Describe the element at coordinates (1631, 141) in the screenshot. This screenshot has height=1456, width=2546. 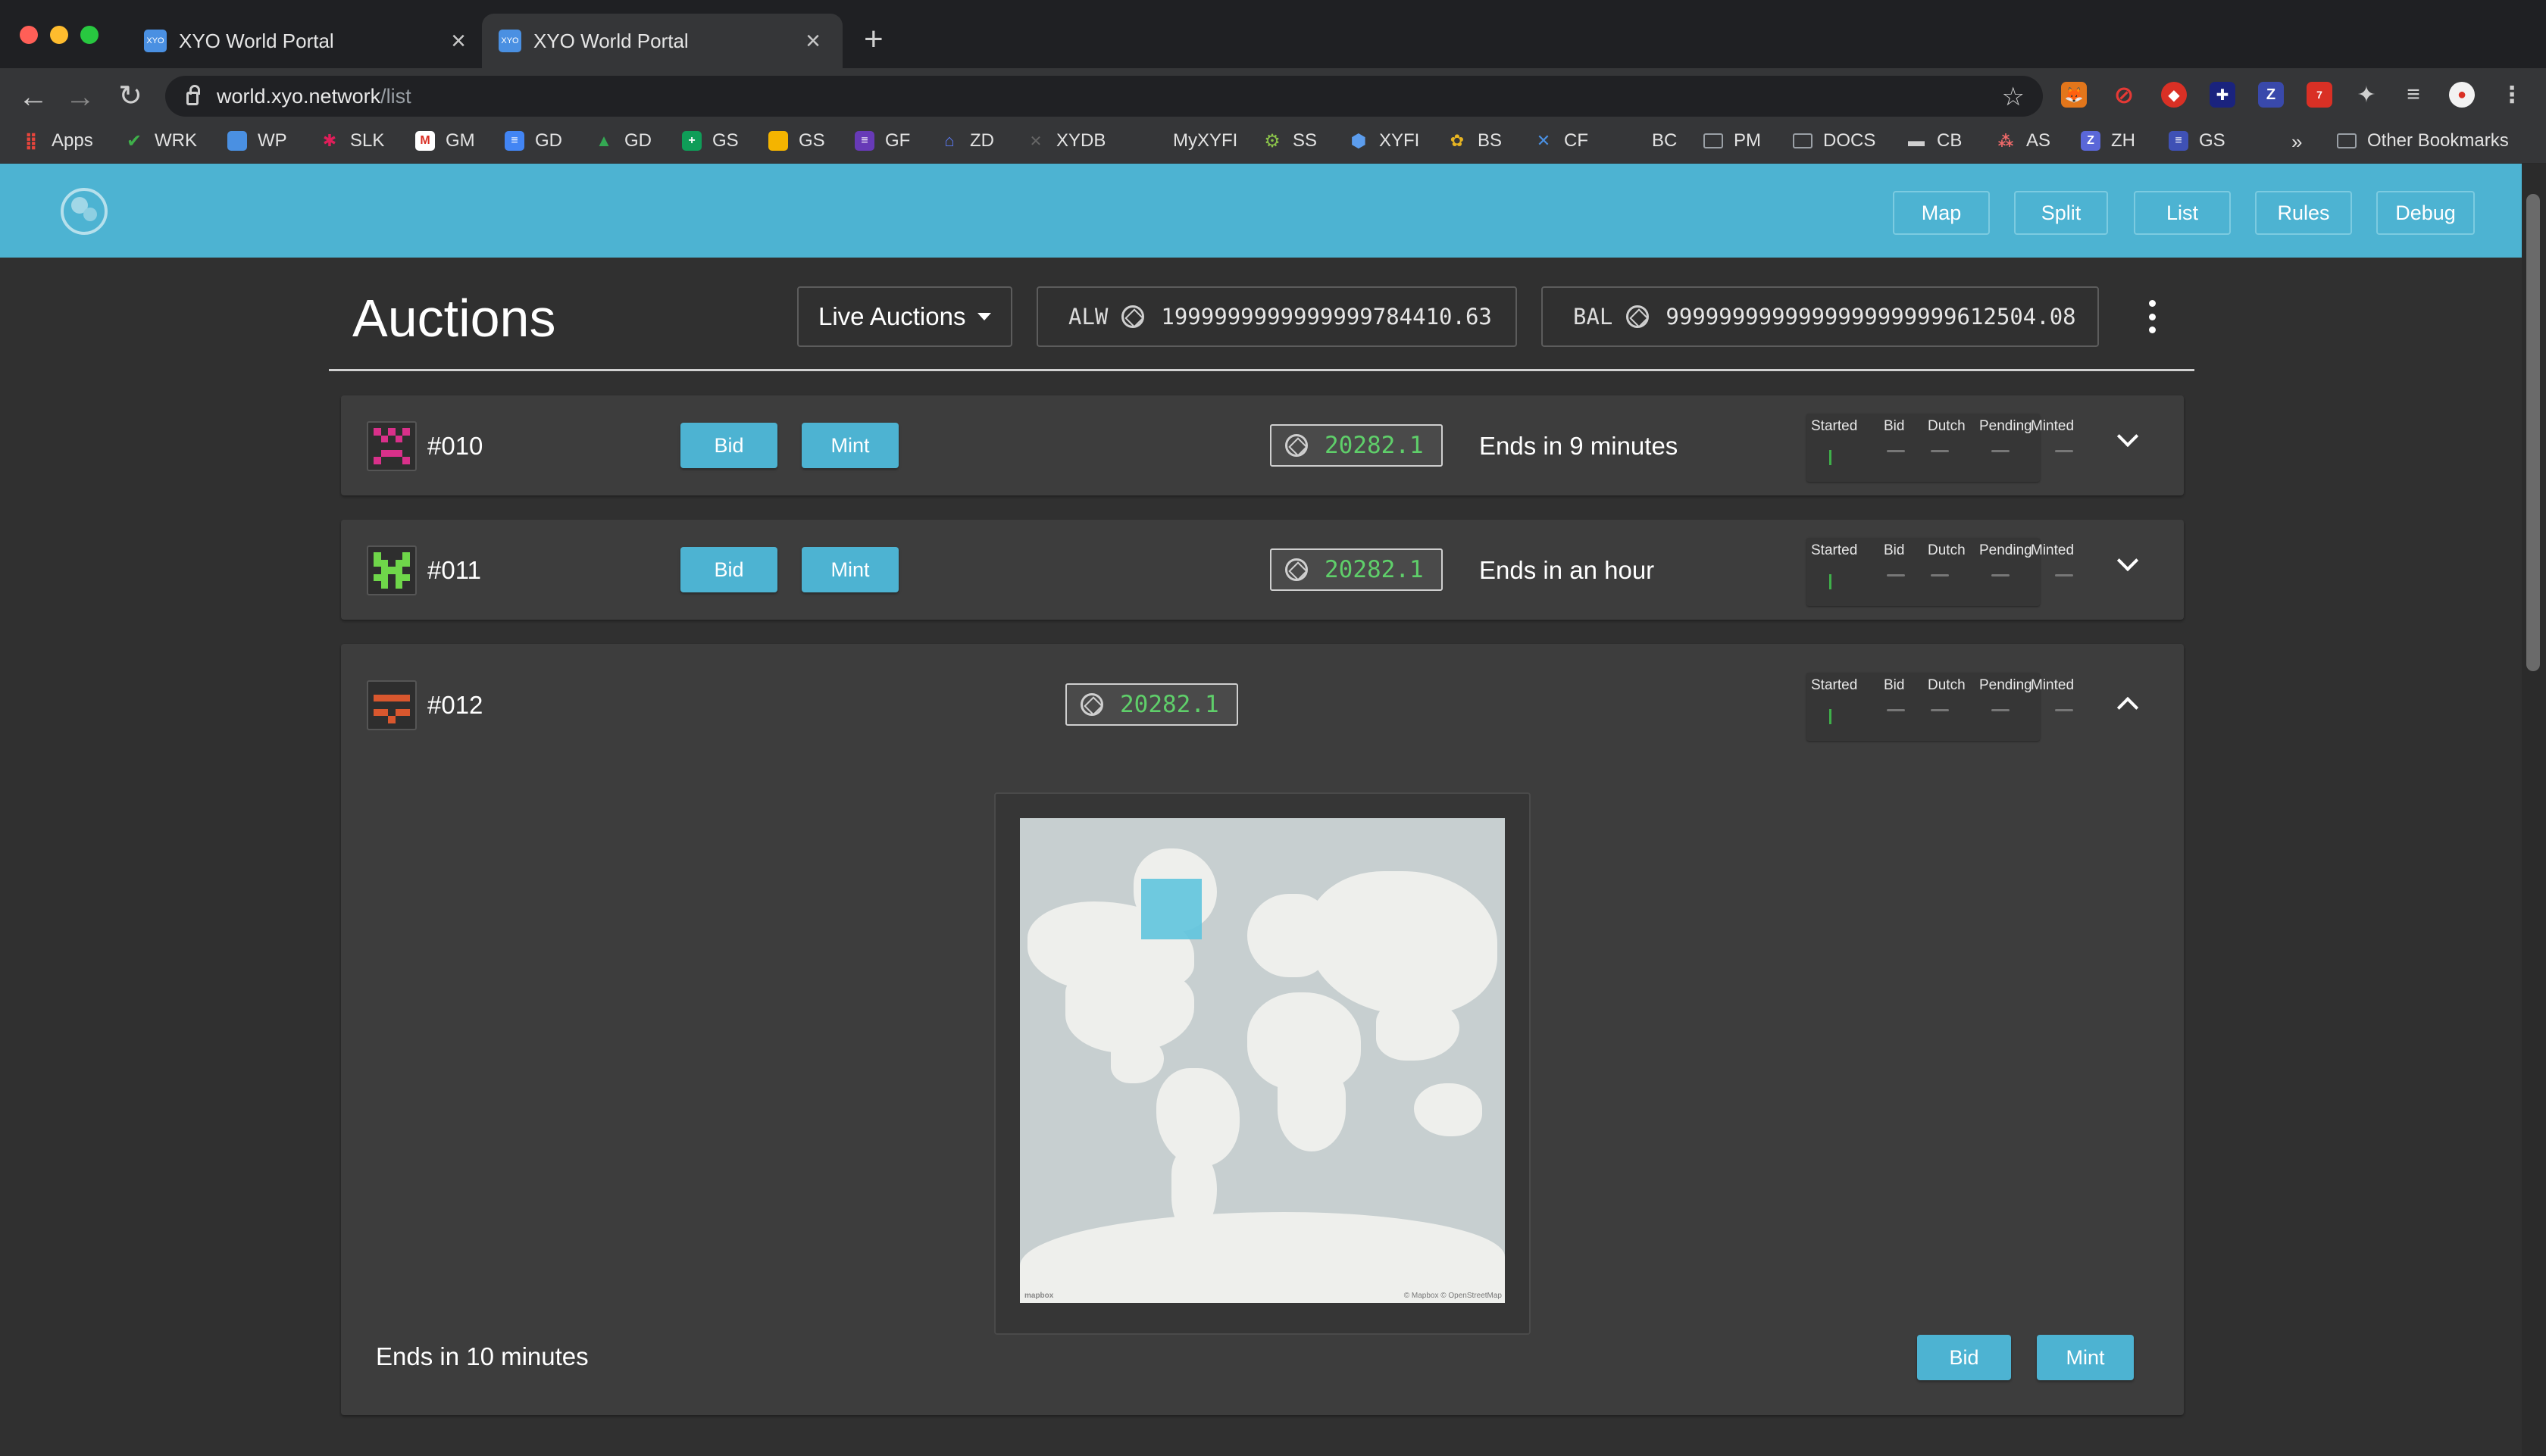
I see `blank-icon` at that location.